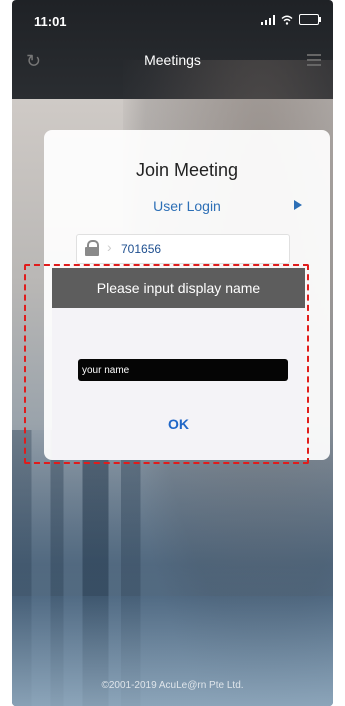 The height and width of the screenshot is (706, 345). Describe the element at coordinates (183, 249) in the screenshot. I see `meeting-id-field: › 701656` at that location.